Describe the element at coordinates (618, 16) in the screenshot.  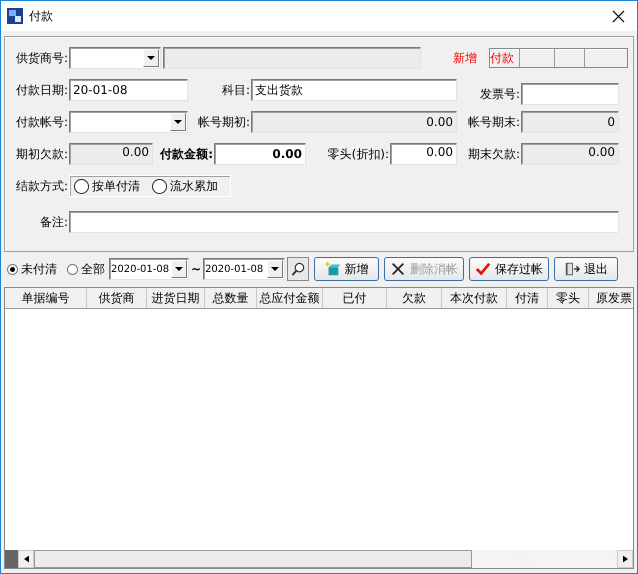
I see `close-icon` at that location.